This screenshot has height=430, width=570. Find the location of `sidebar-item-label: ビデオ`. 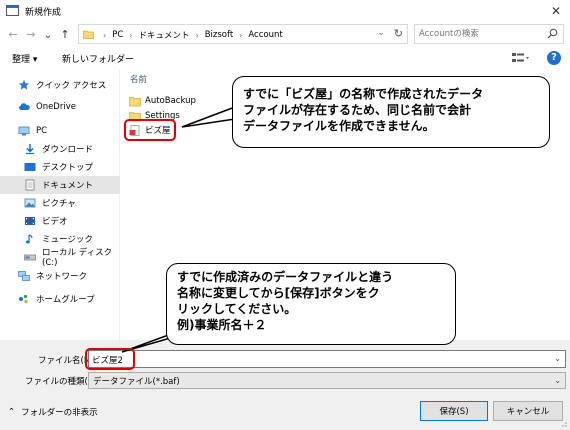

sidebar-item-label: ビデオ is located at coordinates (55, 222).